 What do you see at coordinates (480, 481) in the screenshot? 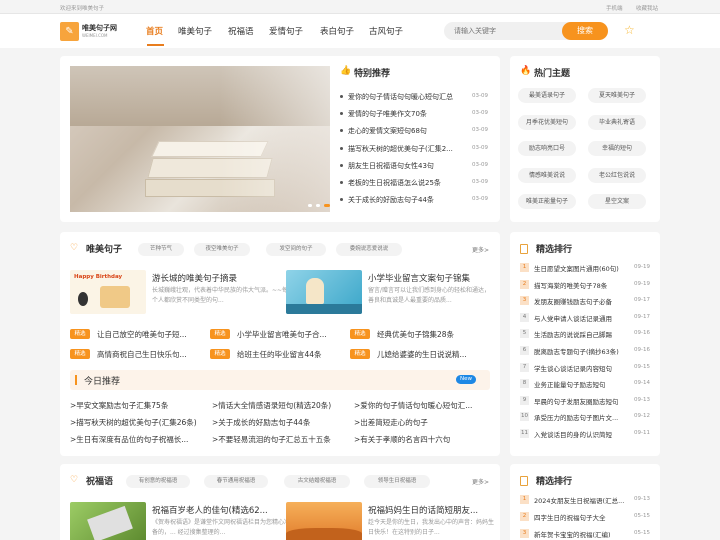
I see `blessing-more-link: 更多>` at bounding box center [480, 481].